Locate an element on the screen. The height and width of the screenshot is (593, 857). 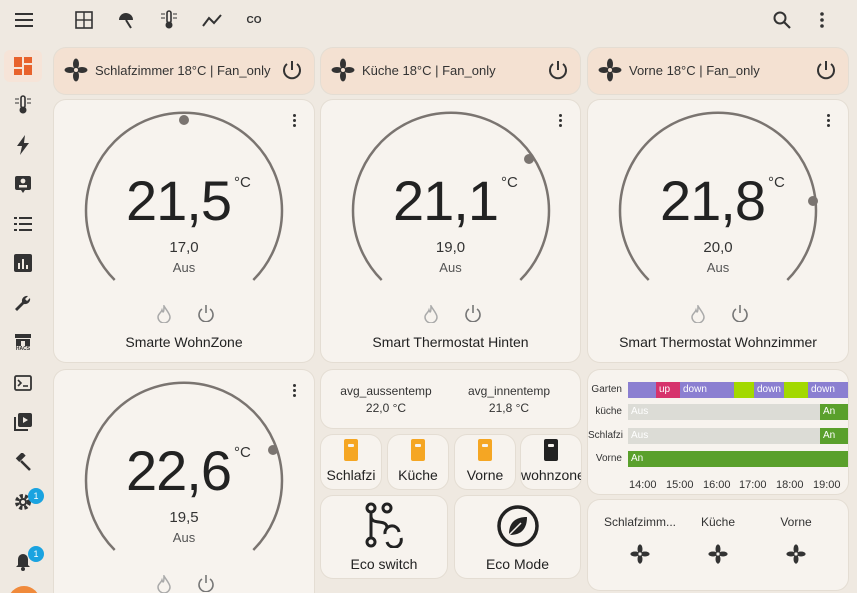
timeline-tick: 17:00 is located at coordinates (753, 485).